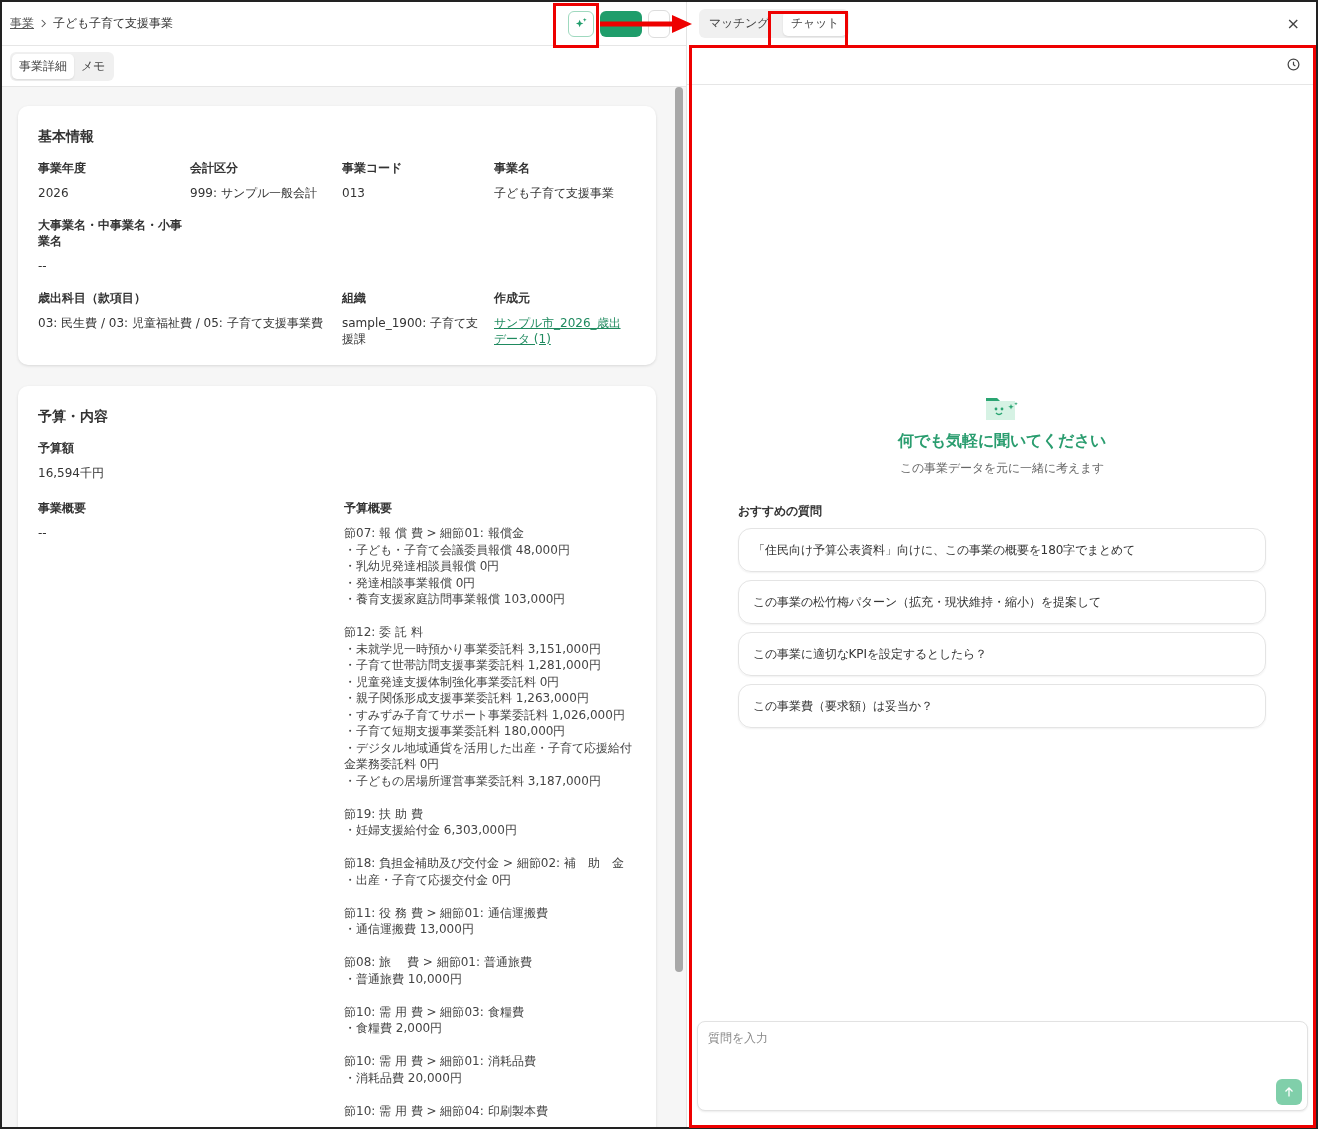 The width and height of the screenshot is (1318, 1129). What do you see at coordinates (457, 549) in the screenshot?
I see `budget-item: ・子ども・子育て会議委員報償 48,000円` at bounding box center [457, 549].